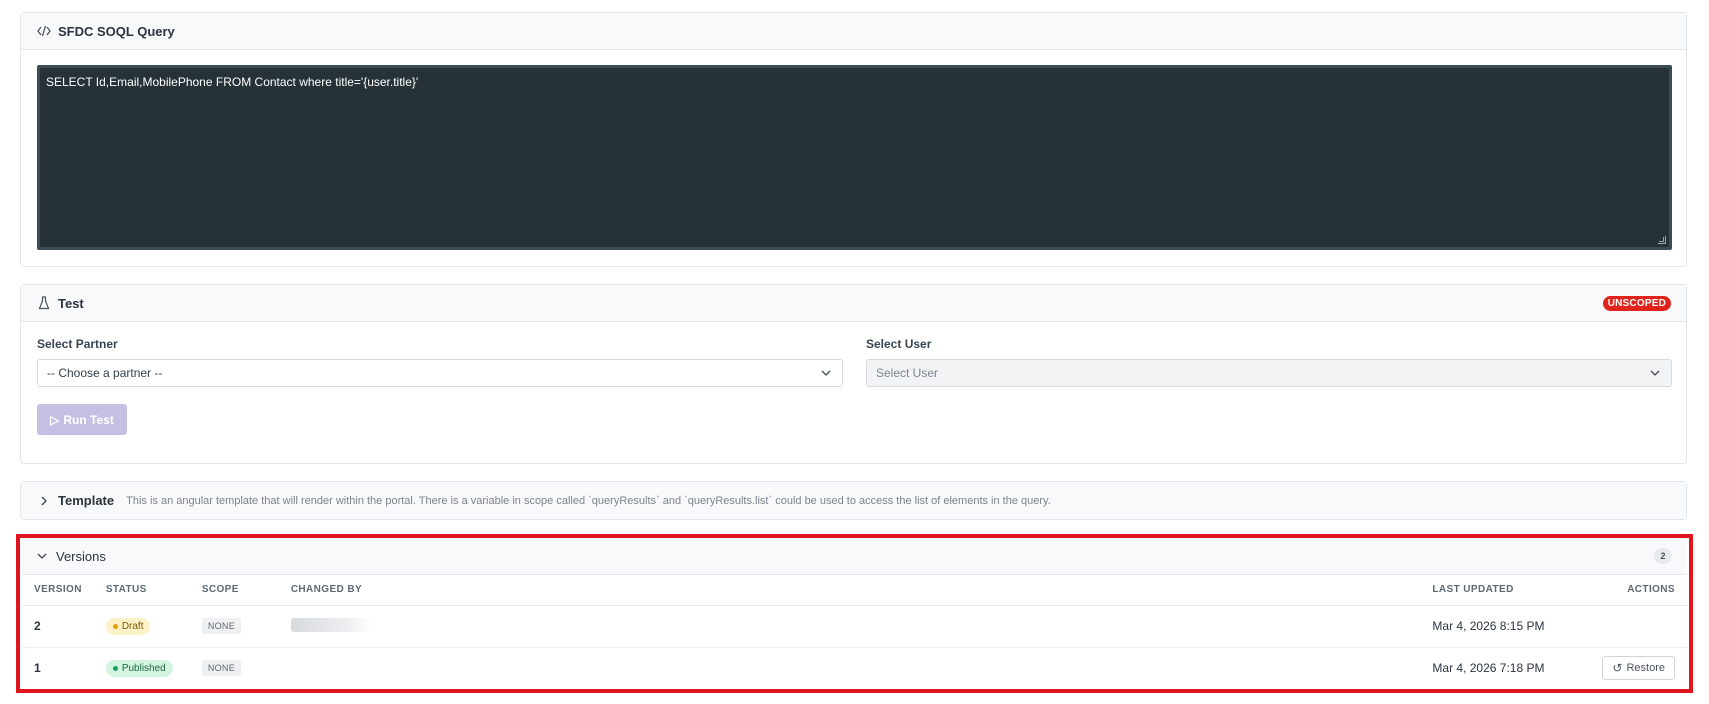 This screenshot has width=1709, height=704. I want to click on status-cell: Draft, so click(141, 626).